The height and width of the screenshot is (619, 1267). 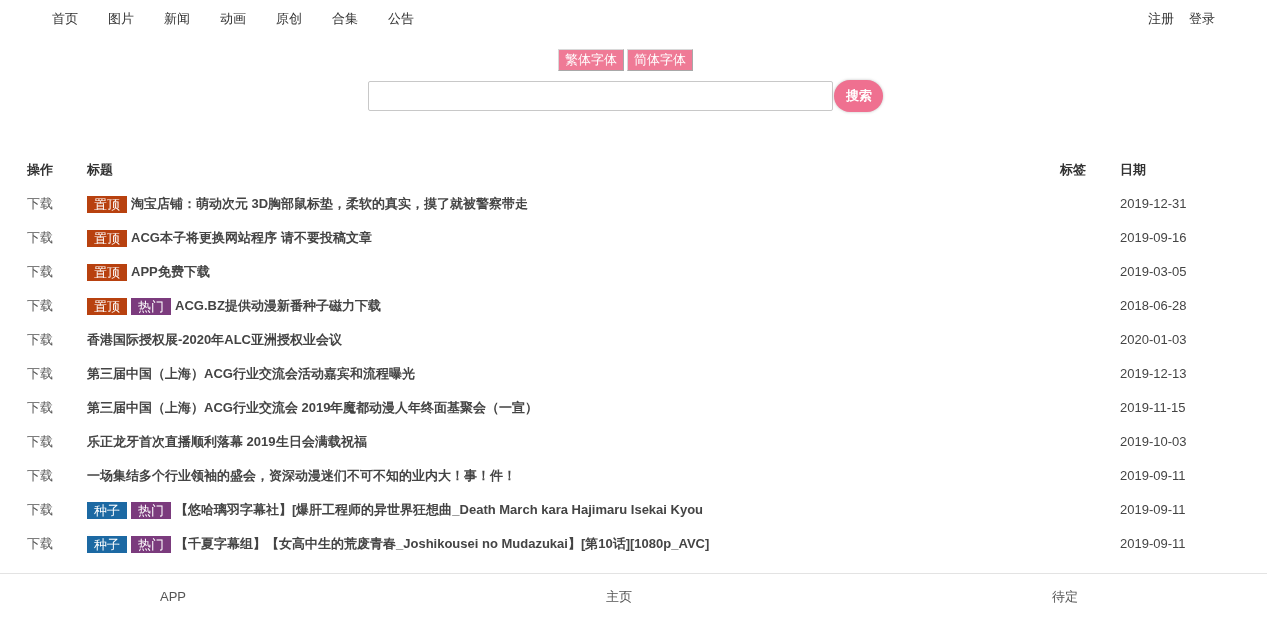 What do you see at coordinates (313, 408) in the screenshot?
I see `title-link: 第三届中国（上海）ACG行业交流会 2019年魔都动漫人年终面基聚会（一宣）` at bounding box center [313, 408].